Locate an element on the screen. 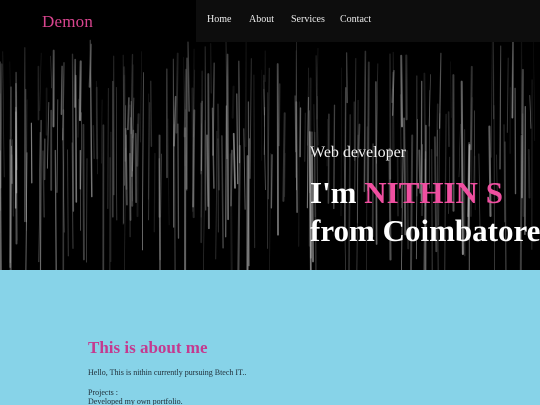  hero-intro-prefix: I'm is located at coordinates (337, 192).